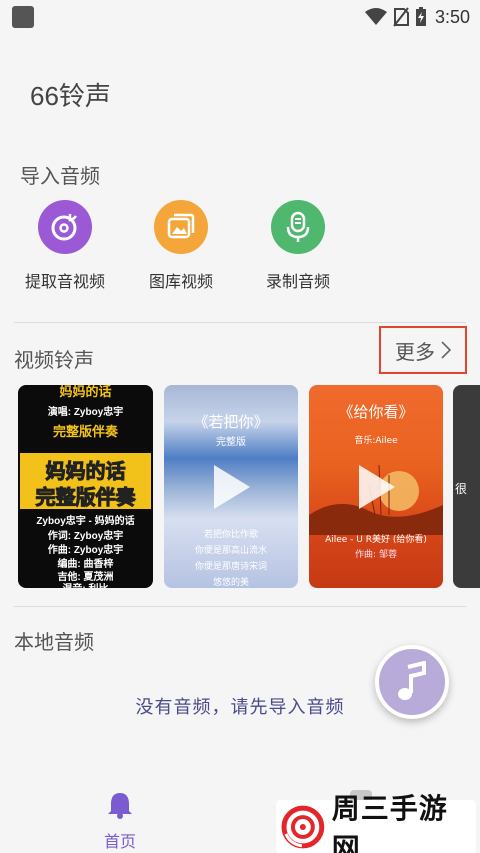 Image resolution: width=480 pixels, height=853 pixels. What do you see at coordinates (85, 584) in the screenshot?
I see `card-text: 混音: 利比` at bounding box center [85, 584].